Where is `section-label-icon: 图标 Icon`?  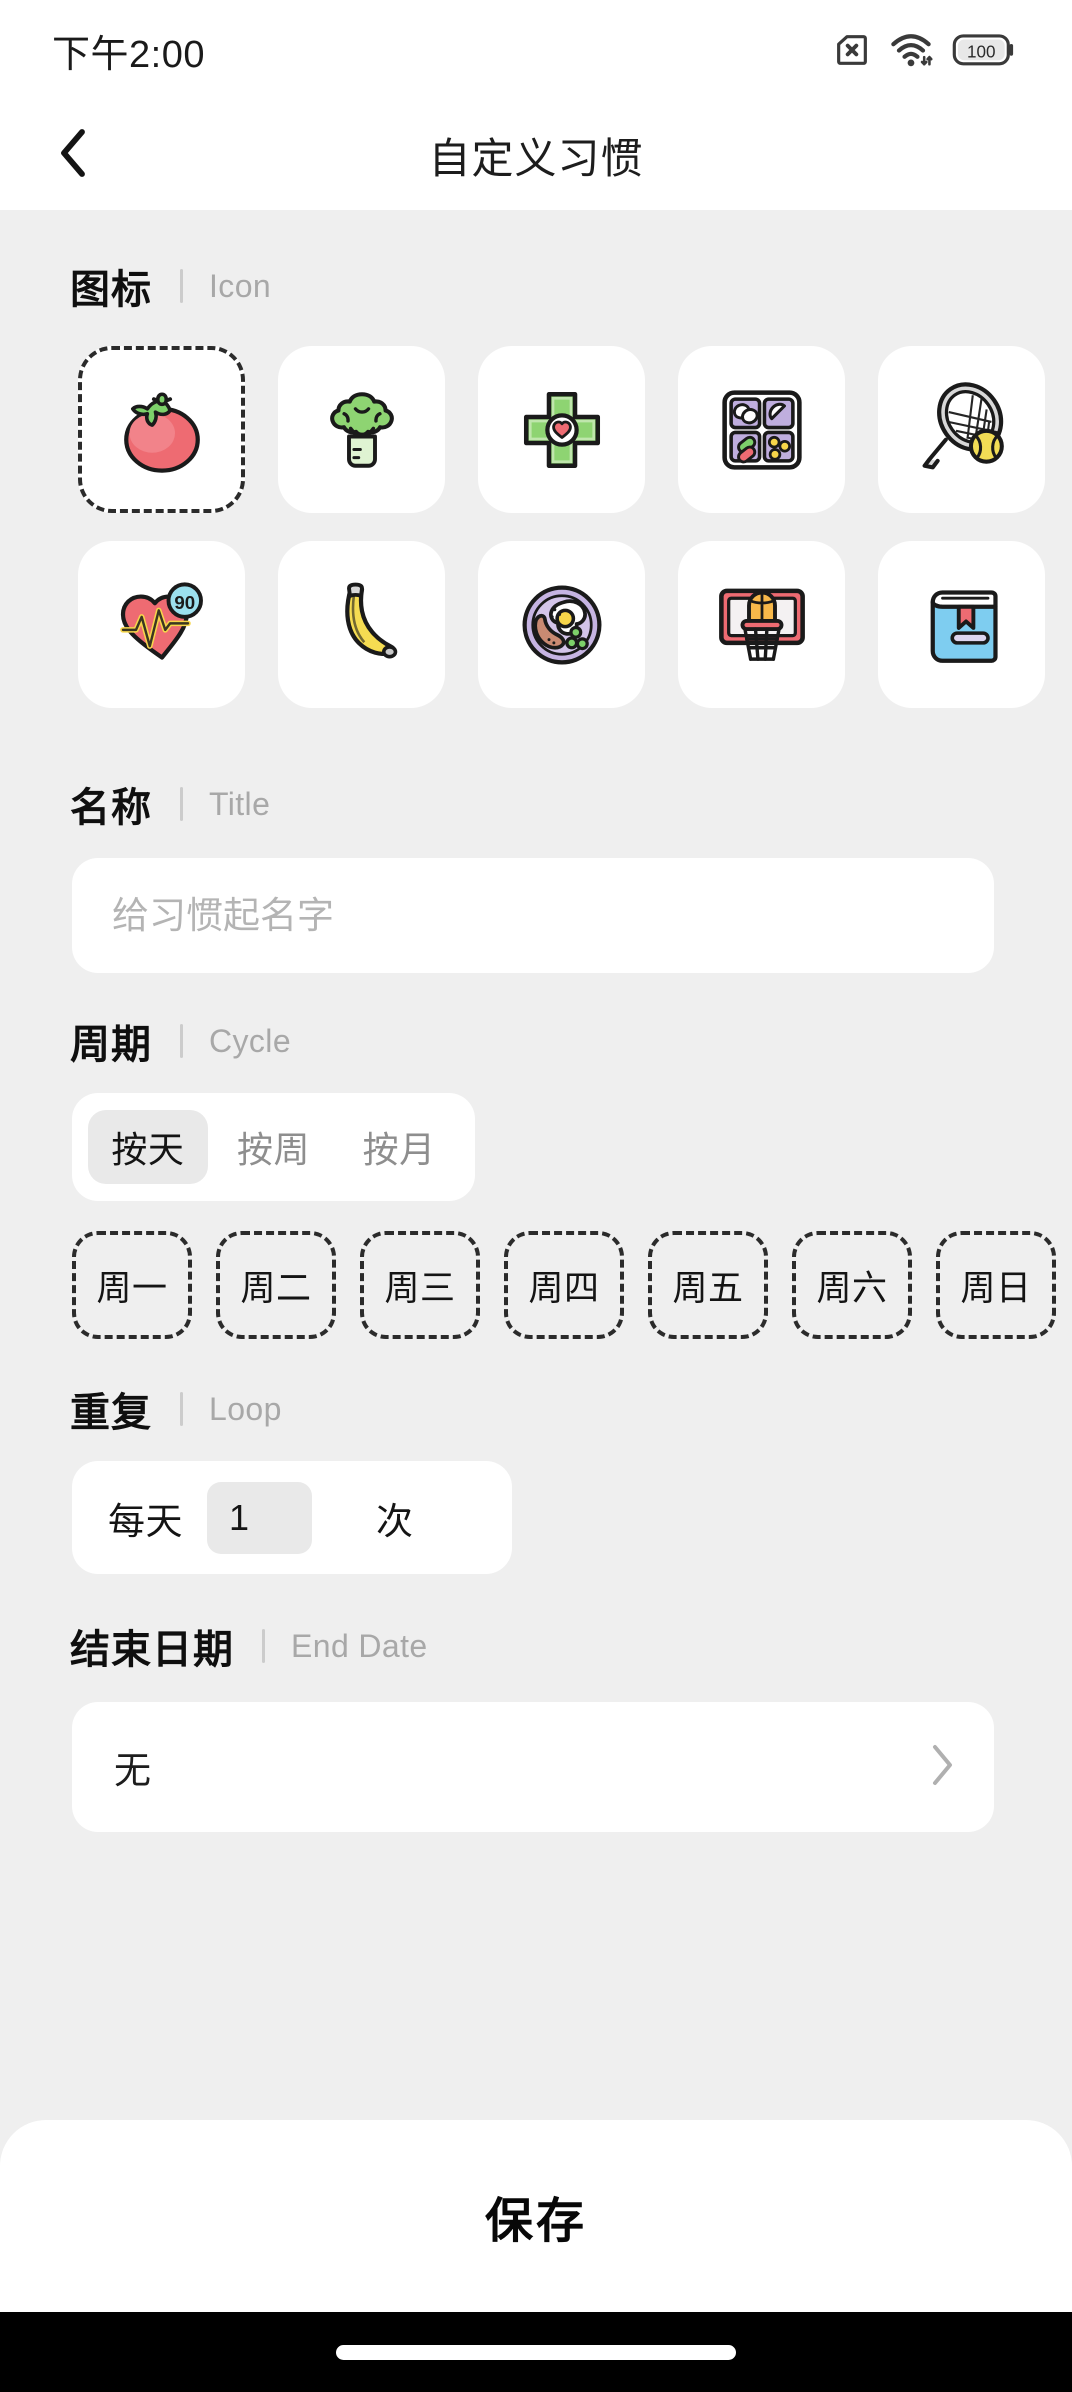 section-label-icon: 图标 Icon is located at coordinates (536, 286).